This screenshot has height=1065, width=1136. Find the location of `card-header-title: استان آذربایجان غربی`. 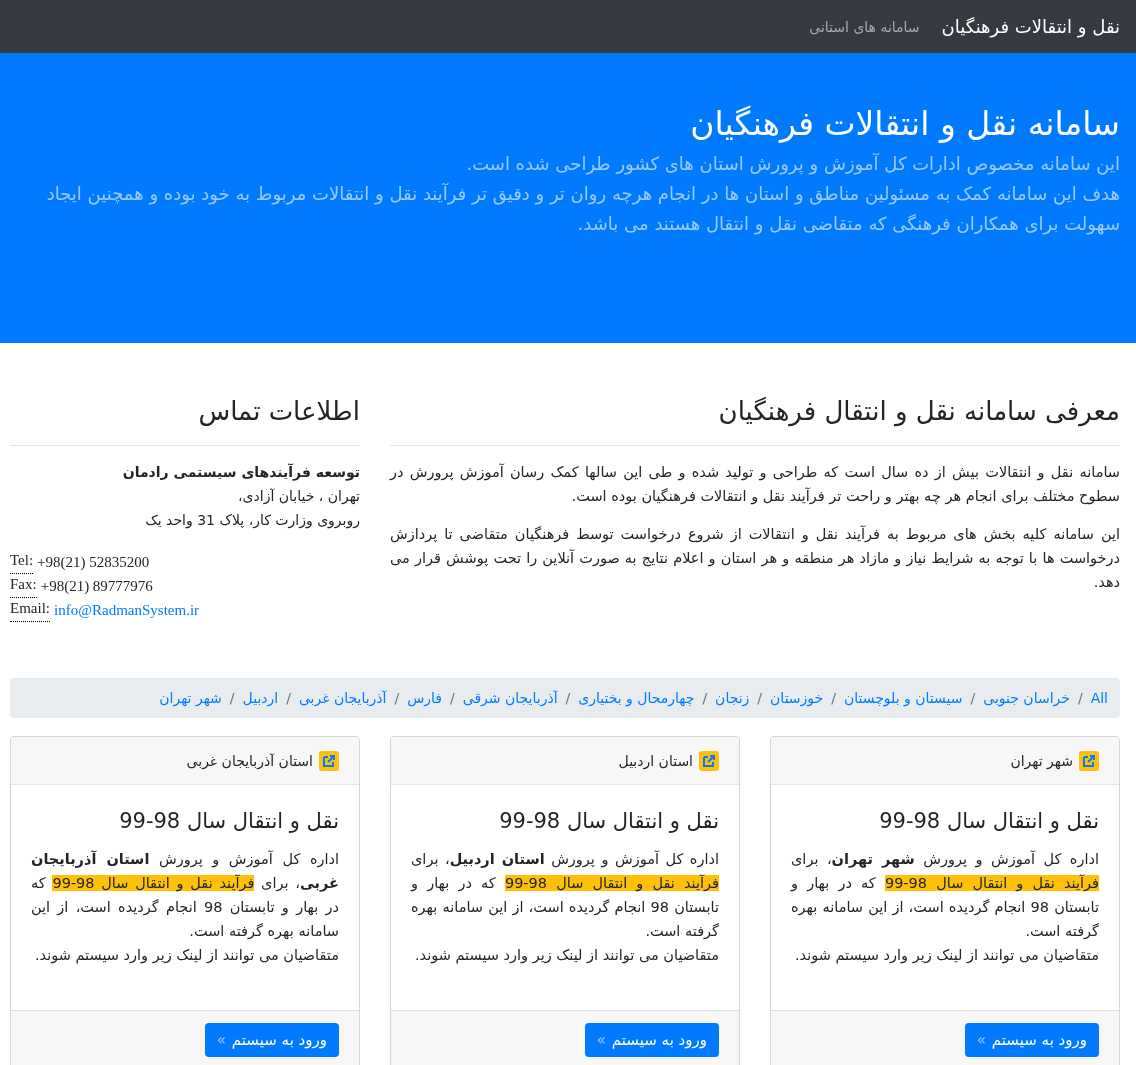

card-header-title: استان آذربایجان غربی is located at coordinates (249, 760).